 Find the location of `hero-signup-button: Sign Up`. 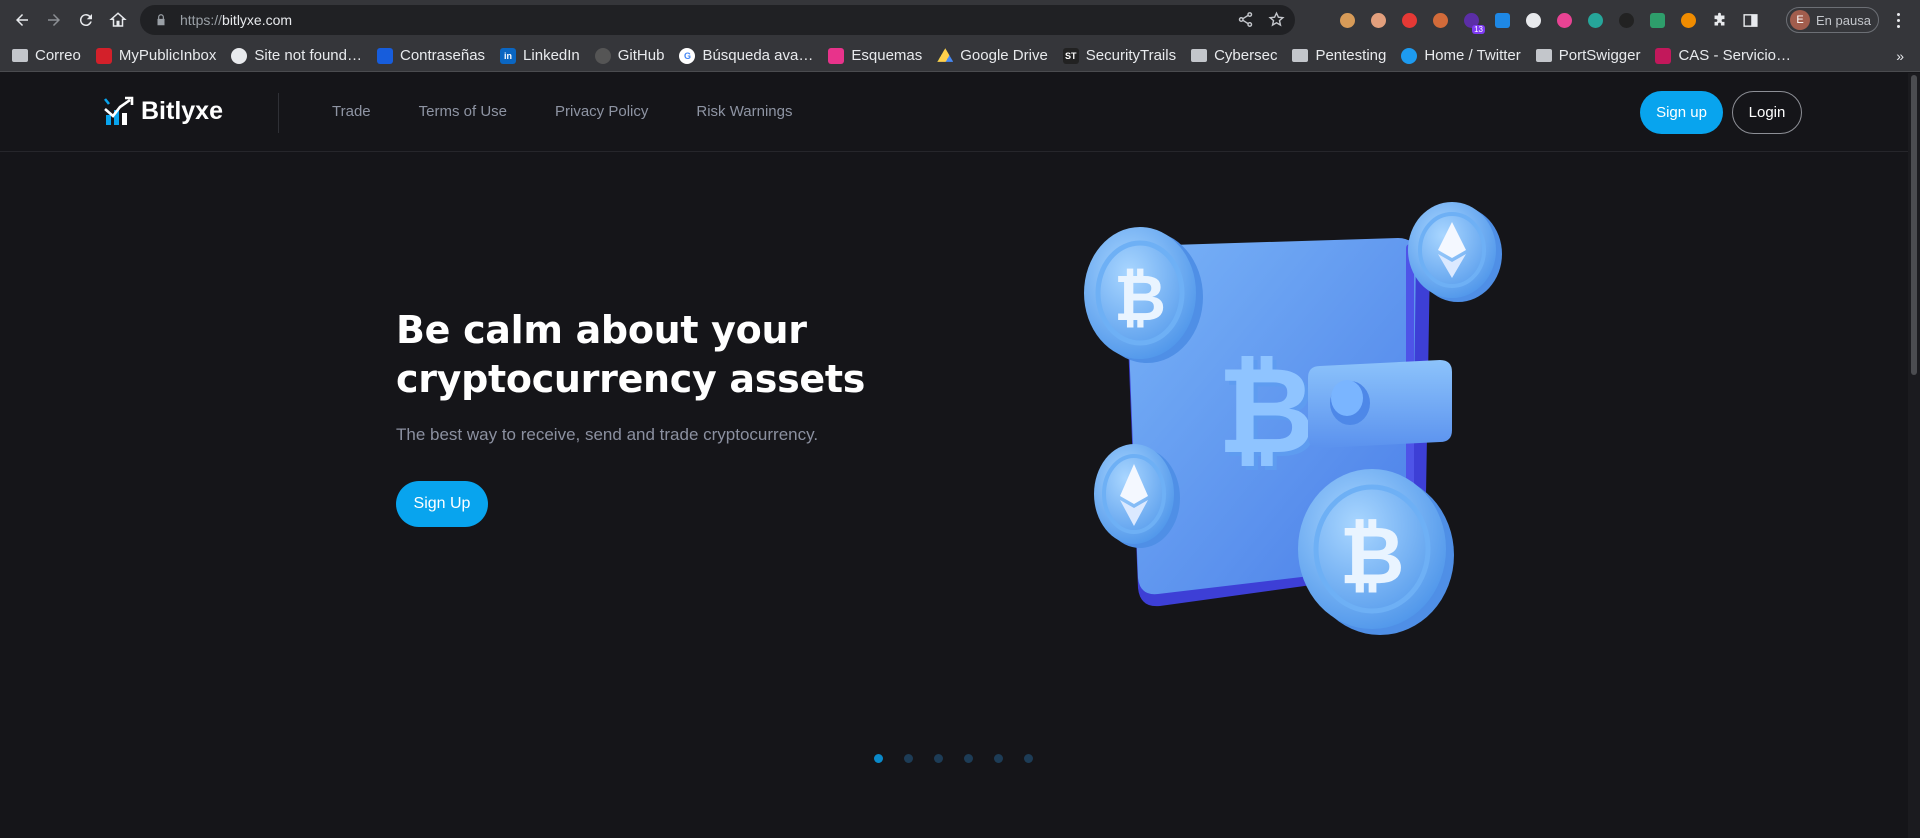

hero-signup-button: Sign Up is located at coordinates (442, 504).